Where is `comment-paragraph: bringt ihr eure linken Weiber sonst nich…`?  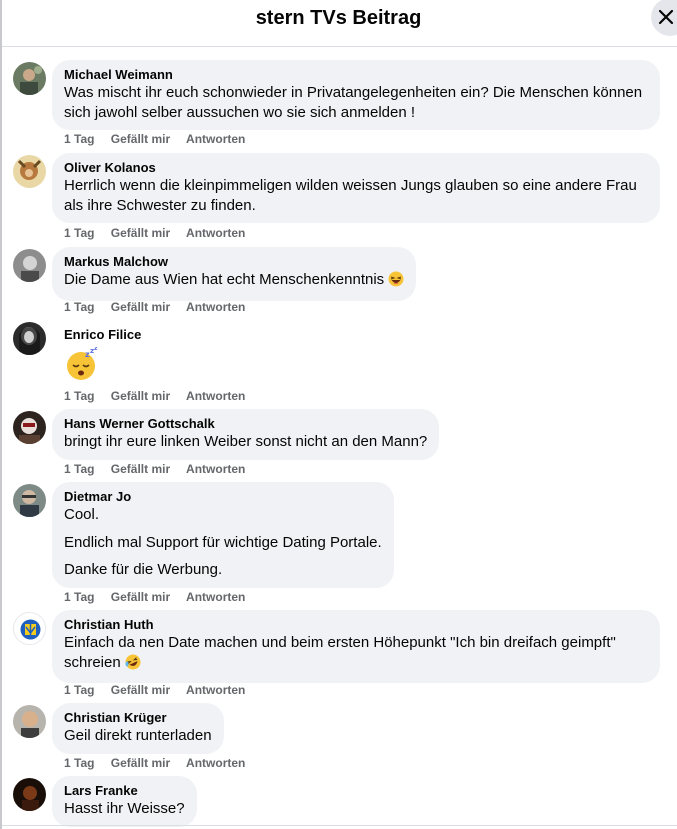
comment-paragraph: bringt ihr eure linken Weiber sonst nich… is located at coordinates (246, 441).